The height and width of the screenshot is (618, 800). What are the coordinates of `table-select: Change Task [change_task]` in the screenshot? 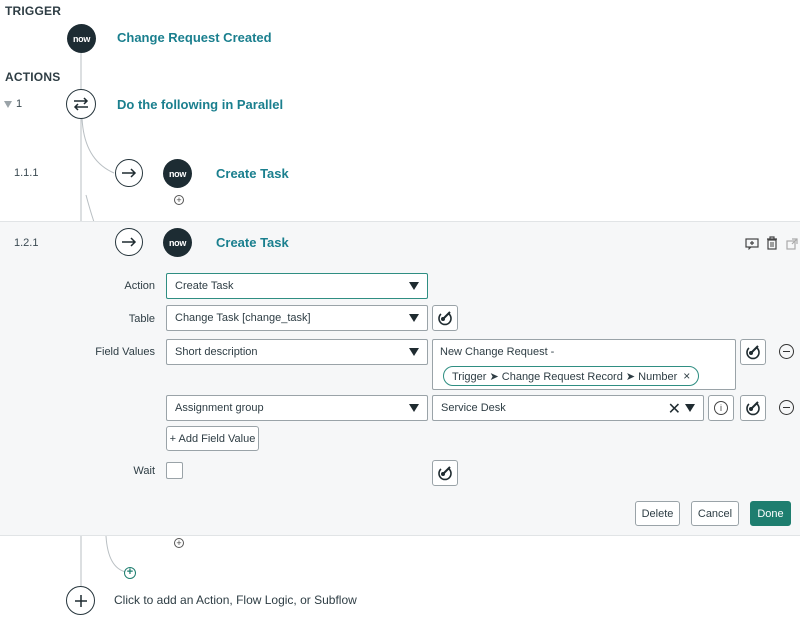 It's located at (297, 318).